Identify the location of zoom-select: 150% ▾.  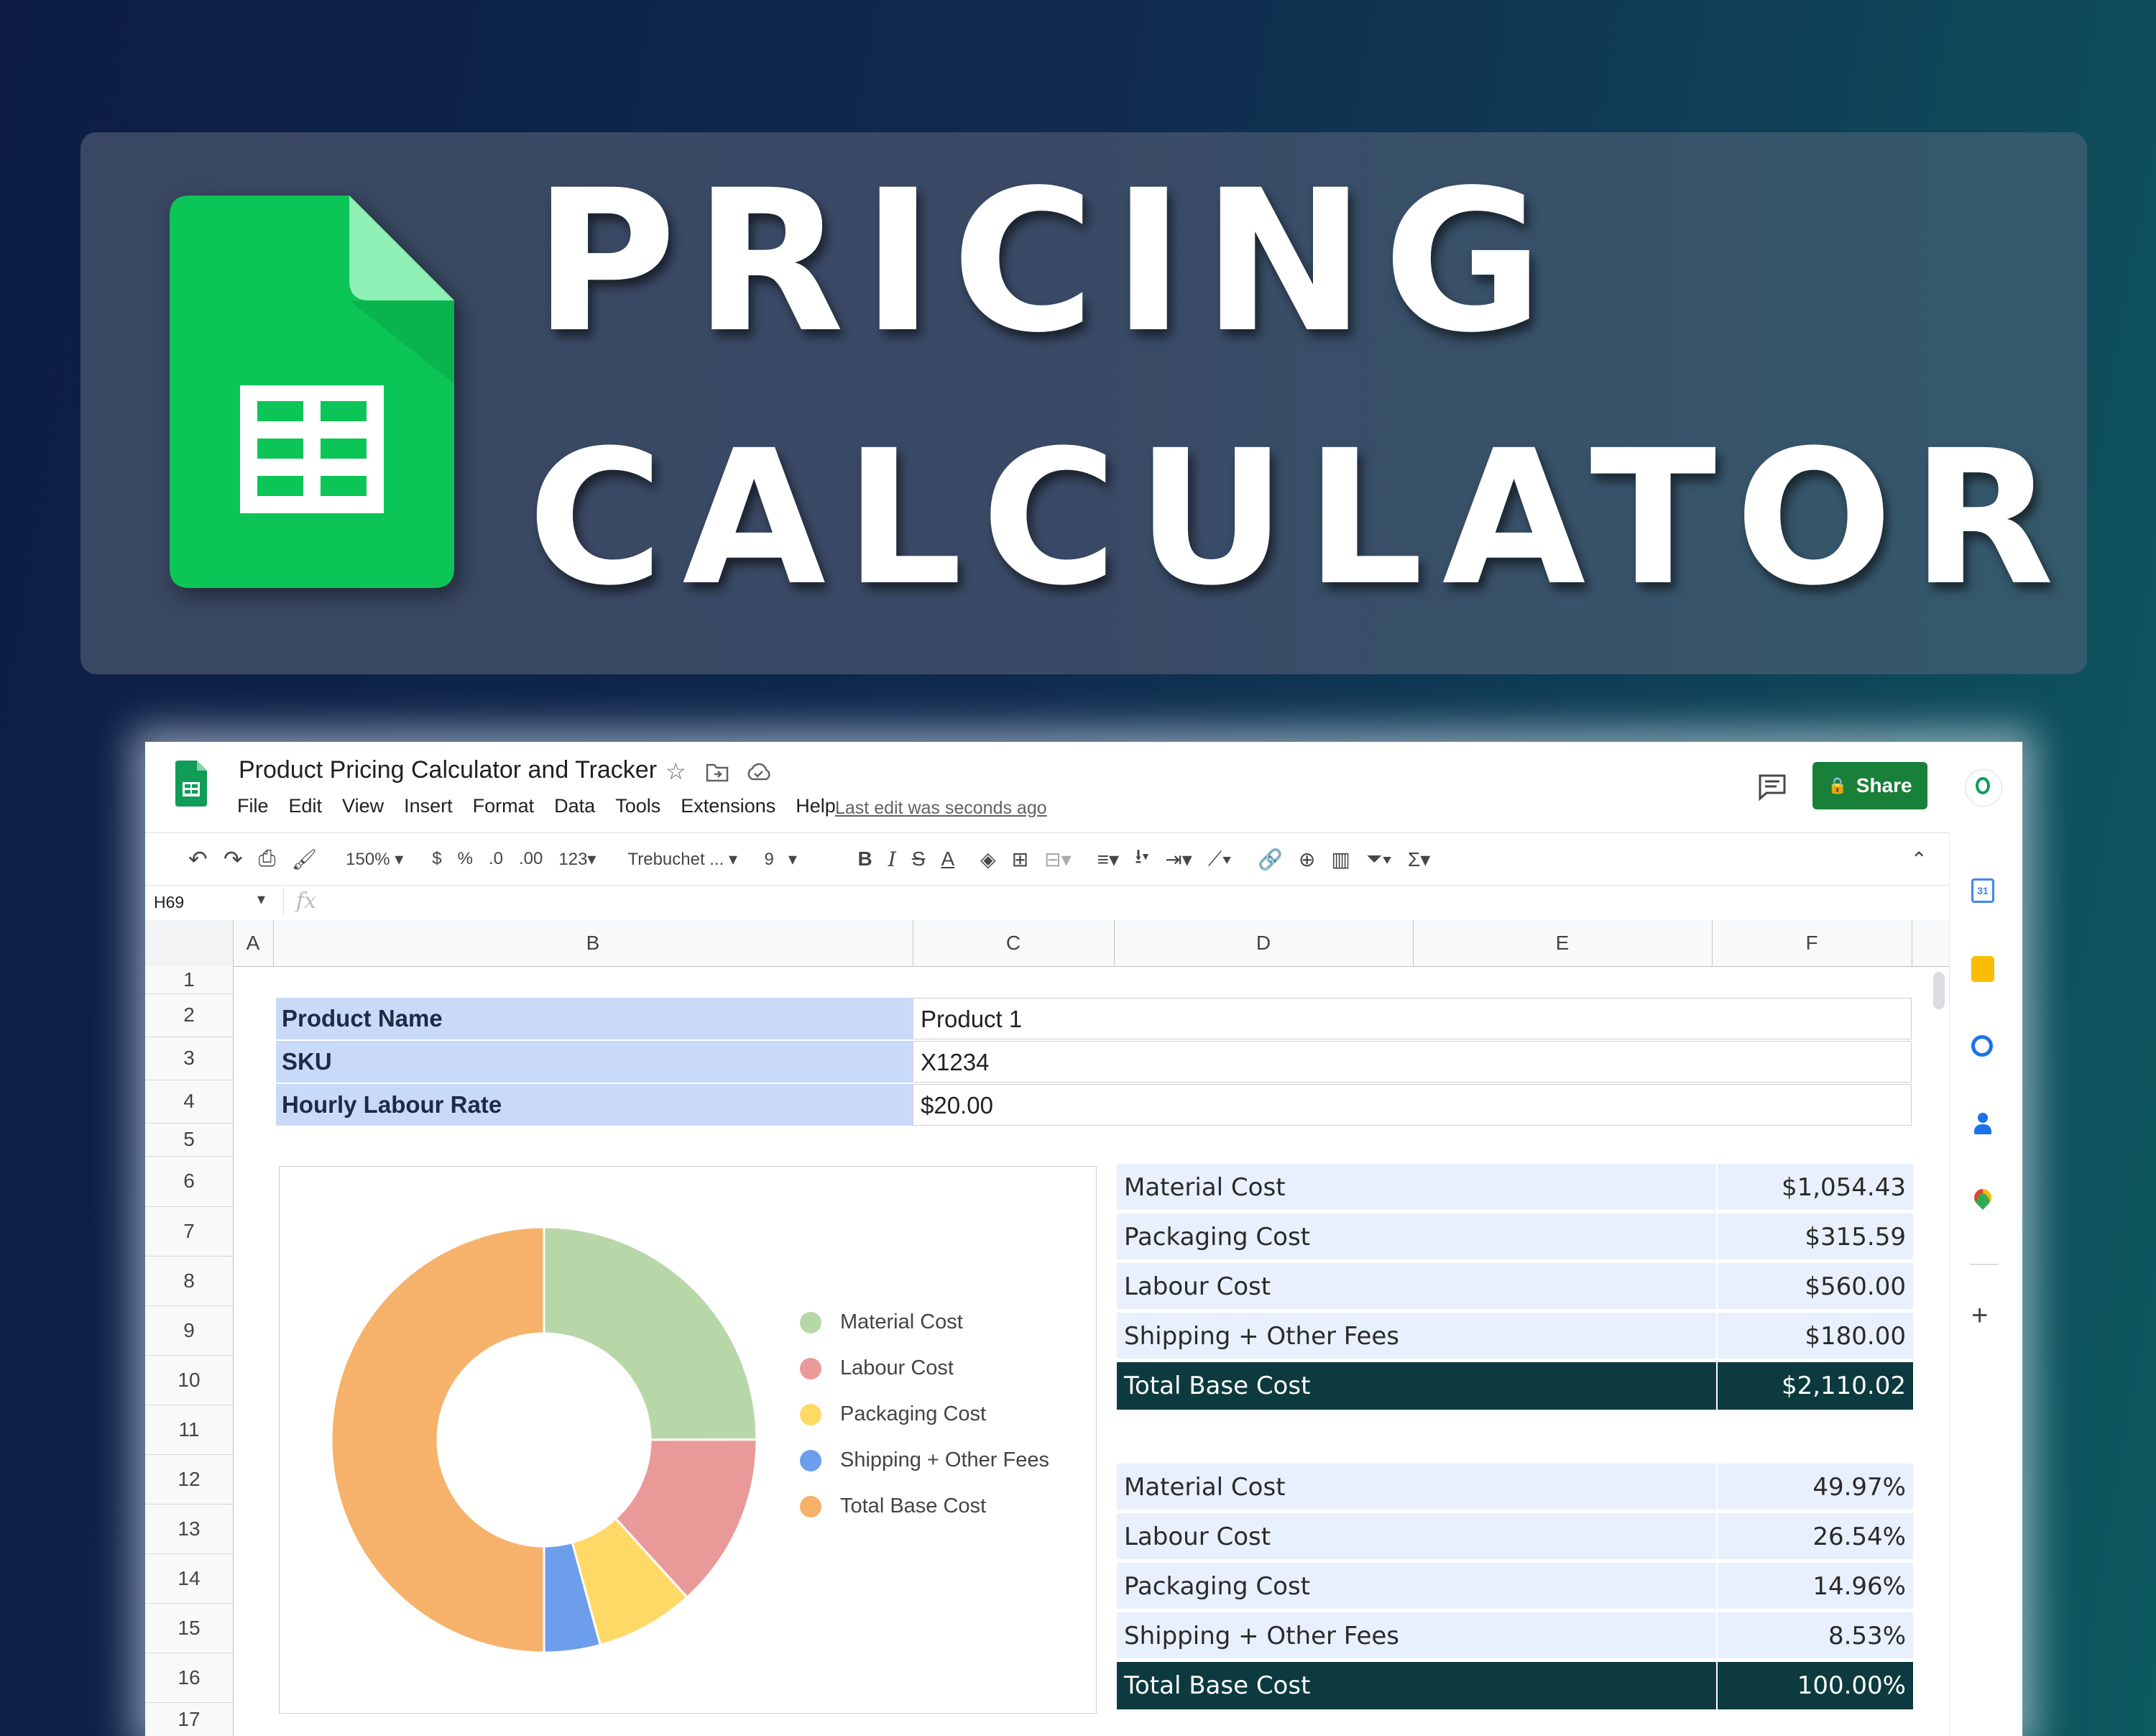
(374, 859).